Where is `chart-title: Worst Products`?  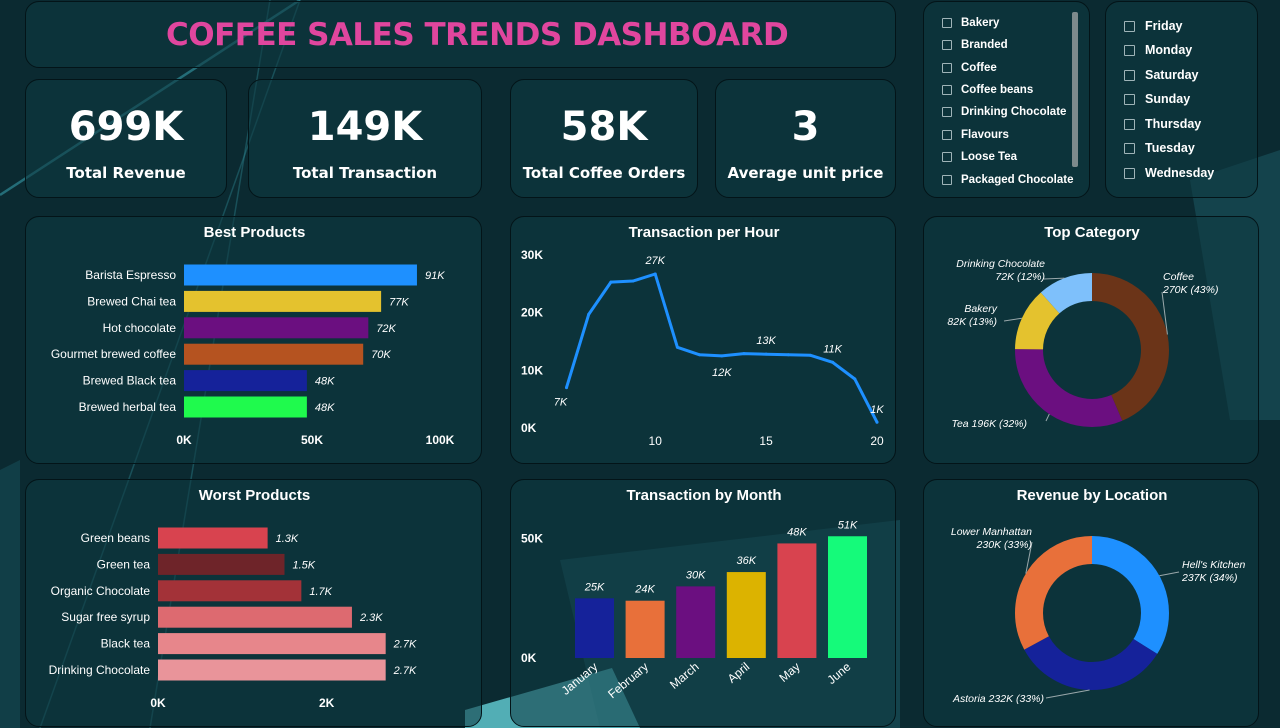
chart-title: Worst Products is located at coordinates (254, 495).